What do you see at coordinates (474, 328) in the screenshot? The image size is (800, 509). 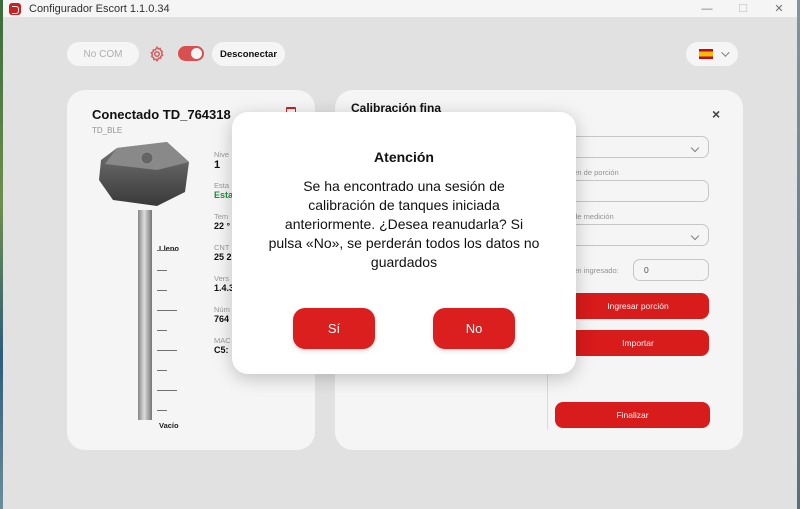 I see `no-button: No` at bounding box center [474, 328].